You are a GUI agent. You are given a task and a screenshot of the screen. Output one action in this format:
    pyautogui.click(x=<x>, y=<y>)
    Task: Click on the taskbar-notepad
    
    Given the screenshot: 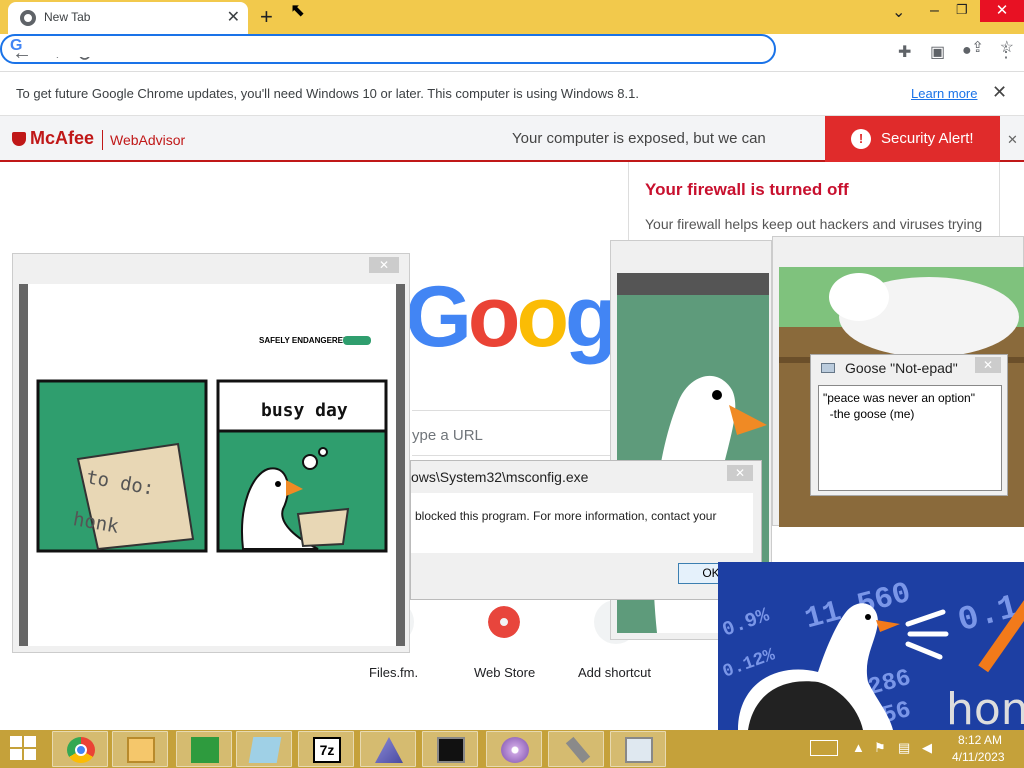 What is the action you would take?
    pyautogui.click(x=264, y=749)
    